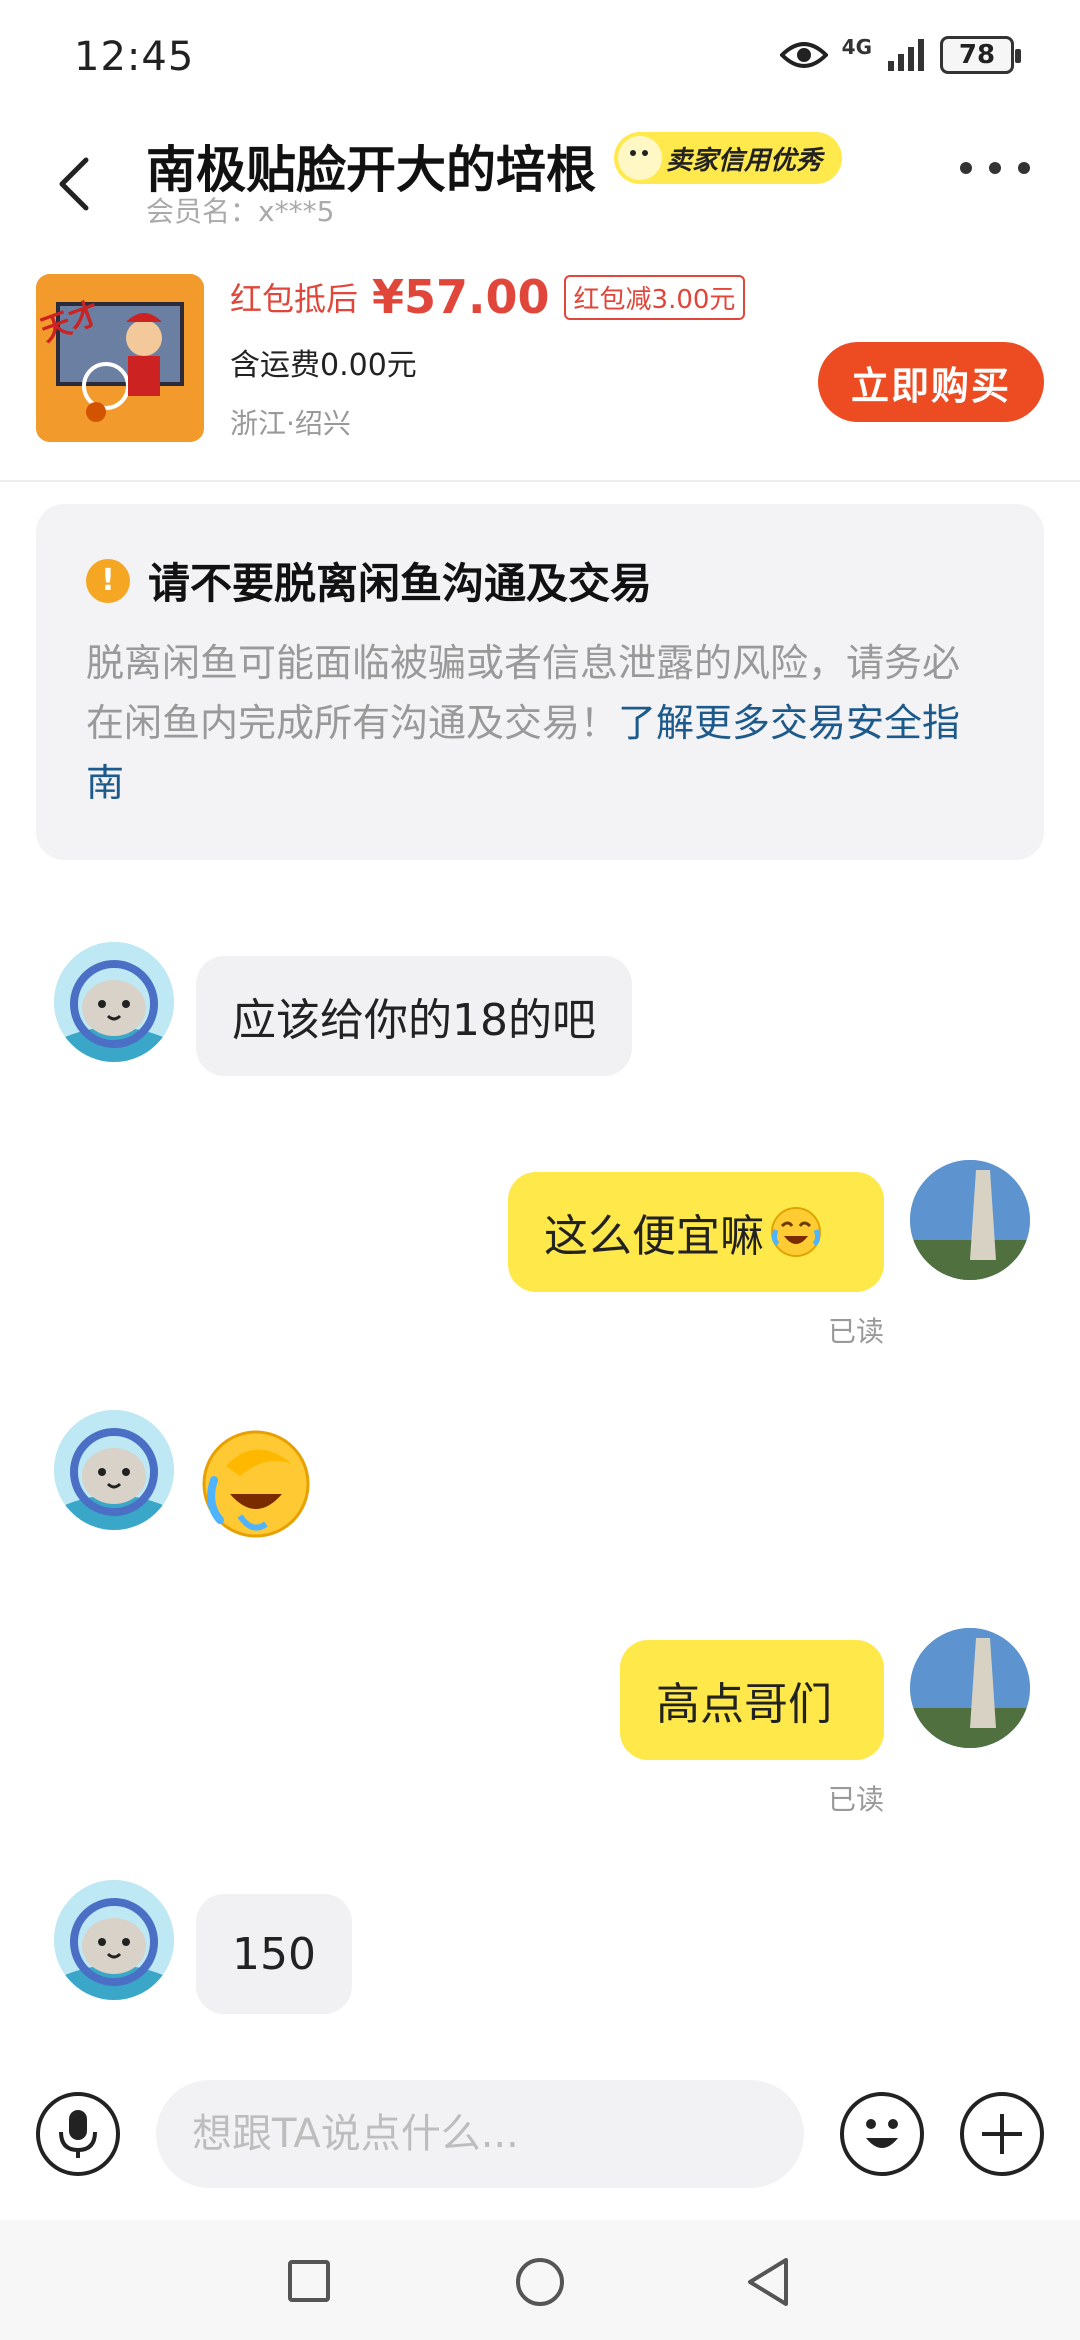 The image size is (1080, 2340). I want to click on facepalm-crying-emoji-icon, so click(256, 1484).